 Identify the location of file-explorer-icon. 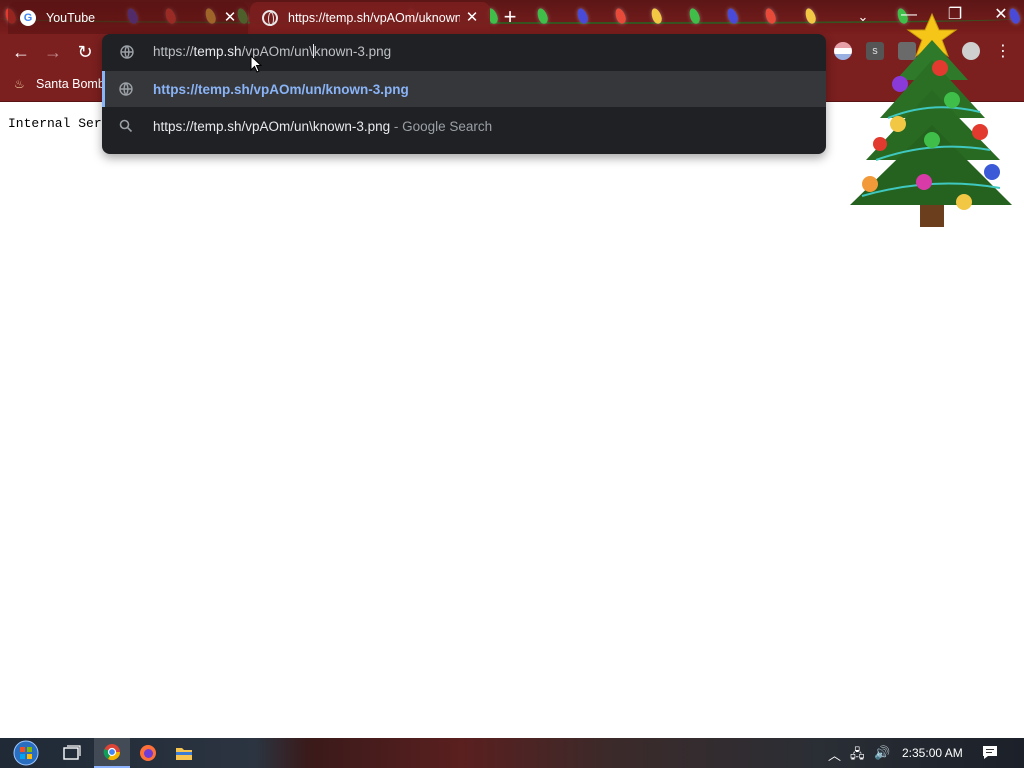
(184, 753).